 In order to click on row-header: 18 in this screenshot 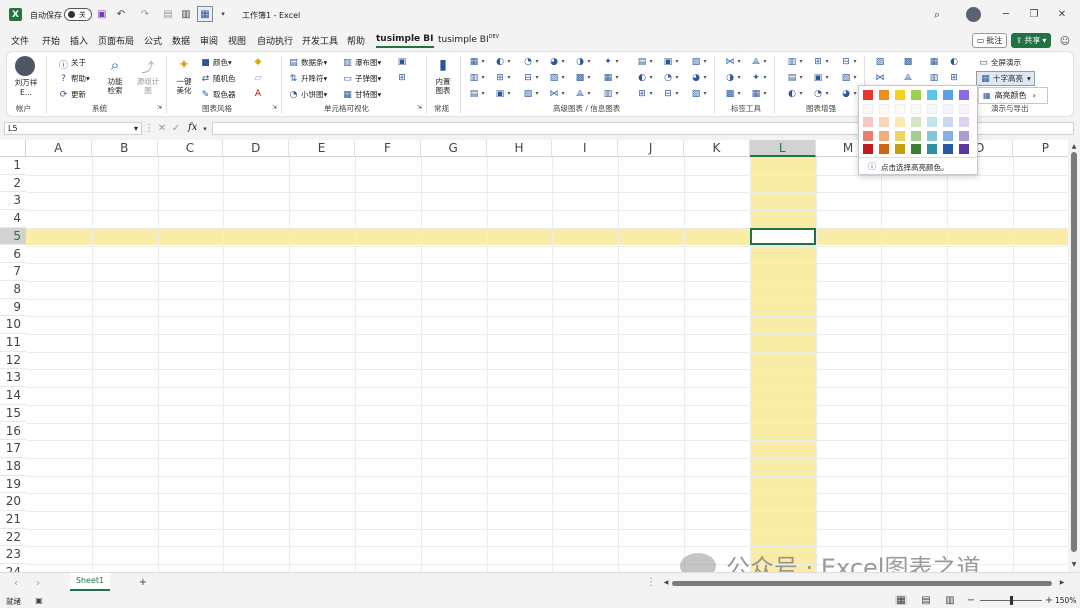, I will do `click(13, 467)`.